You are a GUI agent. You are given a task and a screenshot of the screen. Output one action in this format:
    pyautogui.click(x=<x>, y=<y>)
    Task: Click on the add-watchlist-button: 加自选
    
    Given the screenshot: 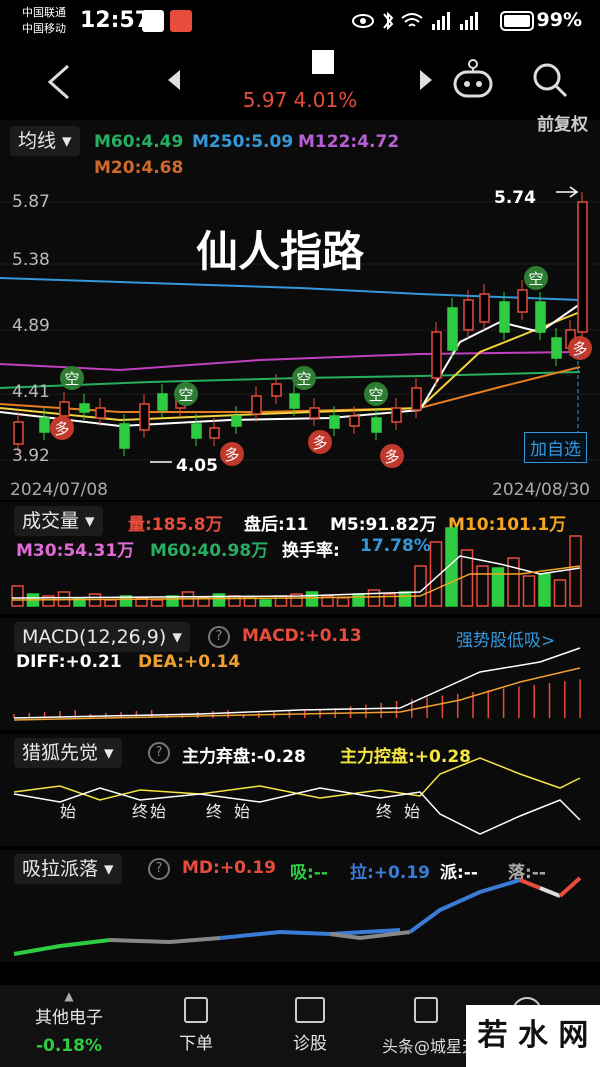 What is the action you would take?
    pyautogui.click(x=555, y=447)
    